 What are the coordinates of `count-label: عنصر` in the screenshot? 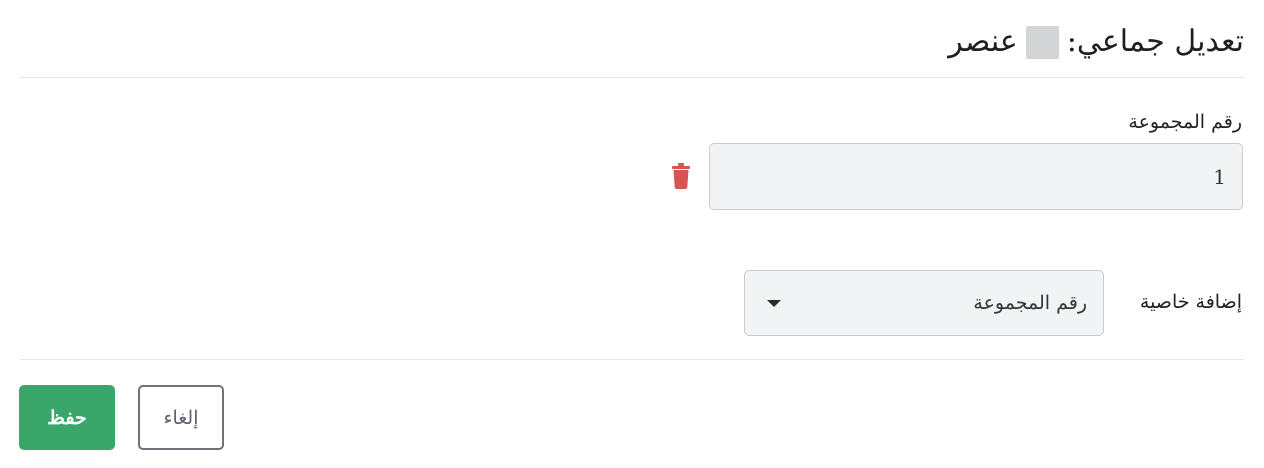 It's located at (983, 41).